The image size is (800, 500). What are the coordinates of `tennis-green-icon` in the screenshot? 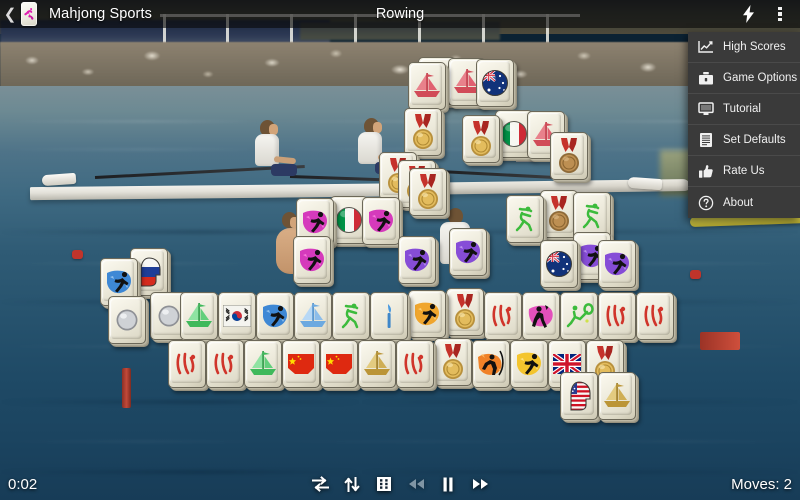 It's located at (579, 316).